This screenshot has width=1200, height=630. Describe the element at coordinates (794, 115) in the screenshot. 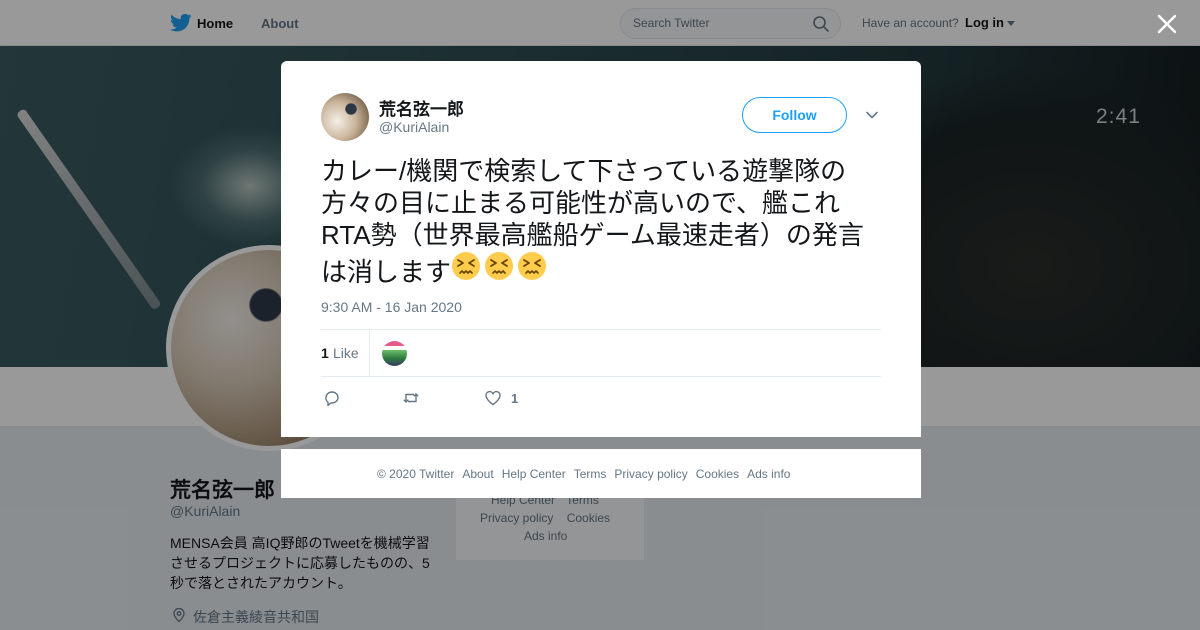

I see `follow-button: Follow` at that location.